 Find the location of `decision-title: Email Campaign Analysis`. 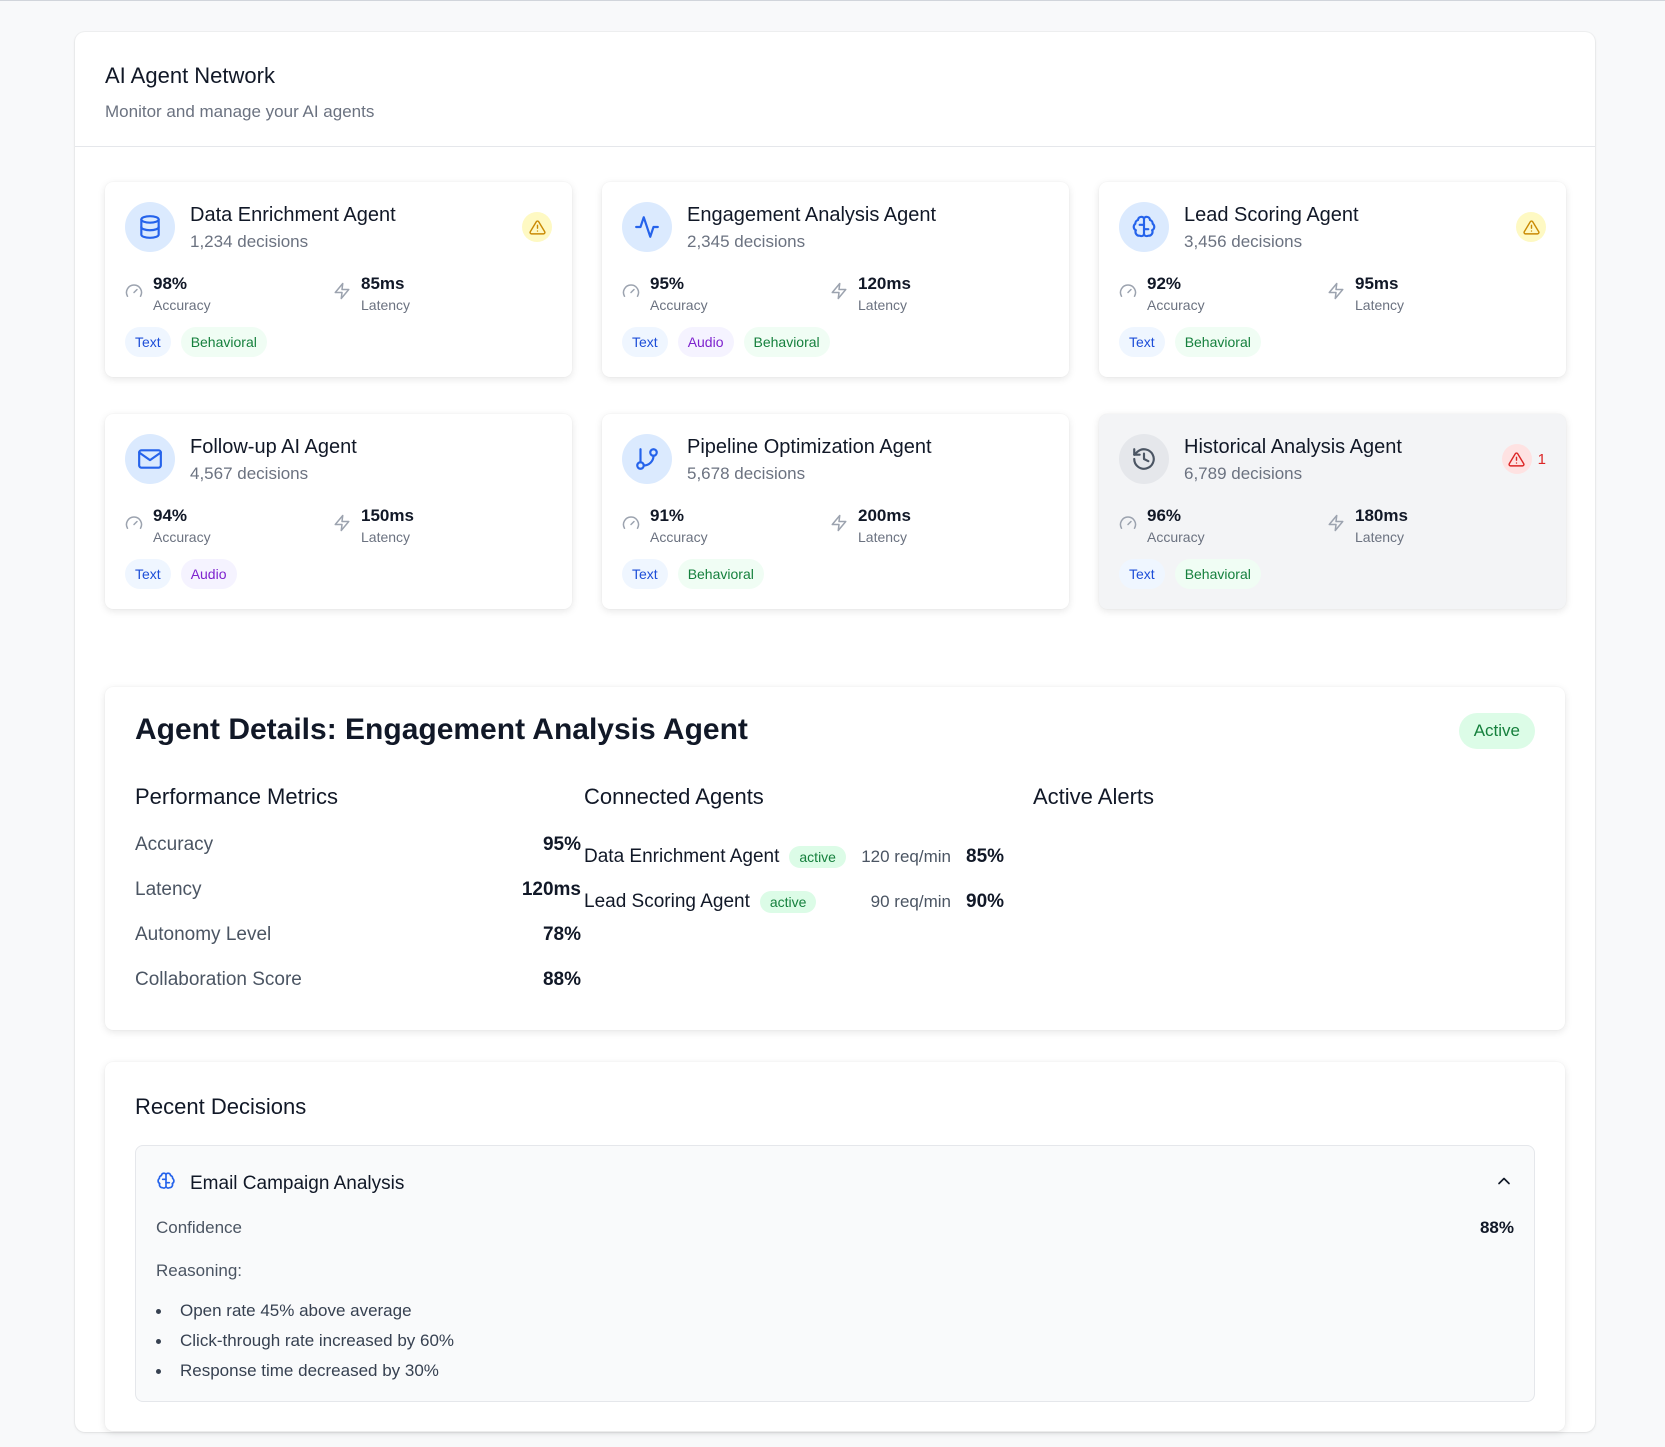

decision-title: Email Campaign Analysis is located at coordinates (297, 1183).